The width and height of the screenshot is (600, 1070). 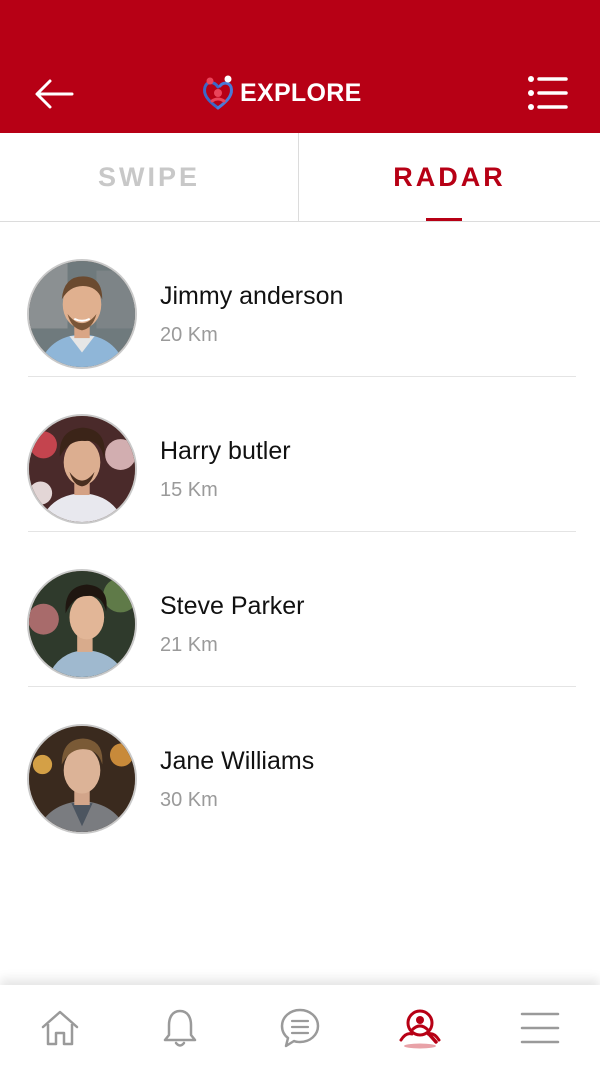 What do you see at coordinates (189, 490) in the screenshot?
I see `person-distance: 15 Km` at bounding box center [189, 490].